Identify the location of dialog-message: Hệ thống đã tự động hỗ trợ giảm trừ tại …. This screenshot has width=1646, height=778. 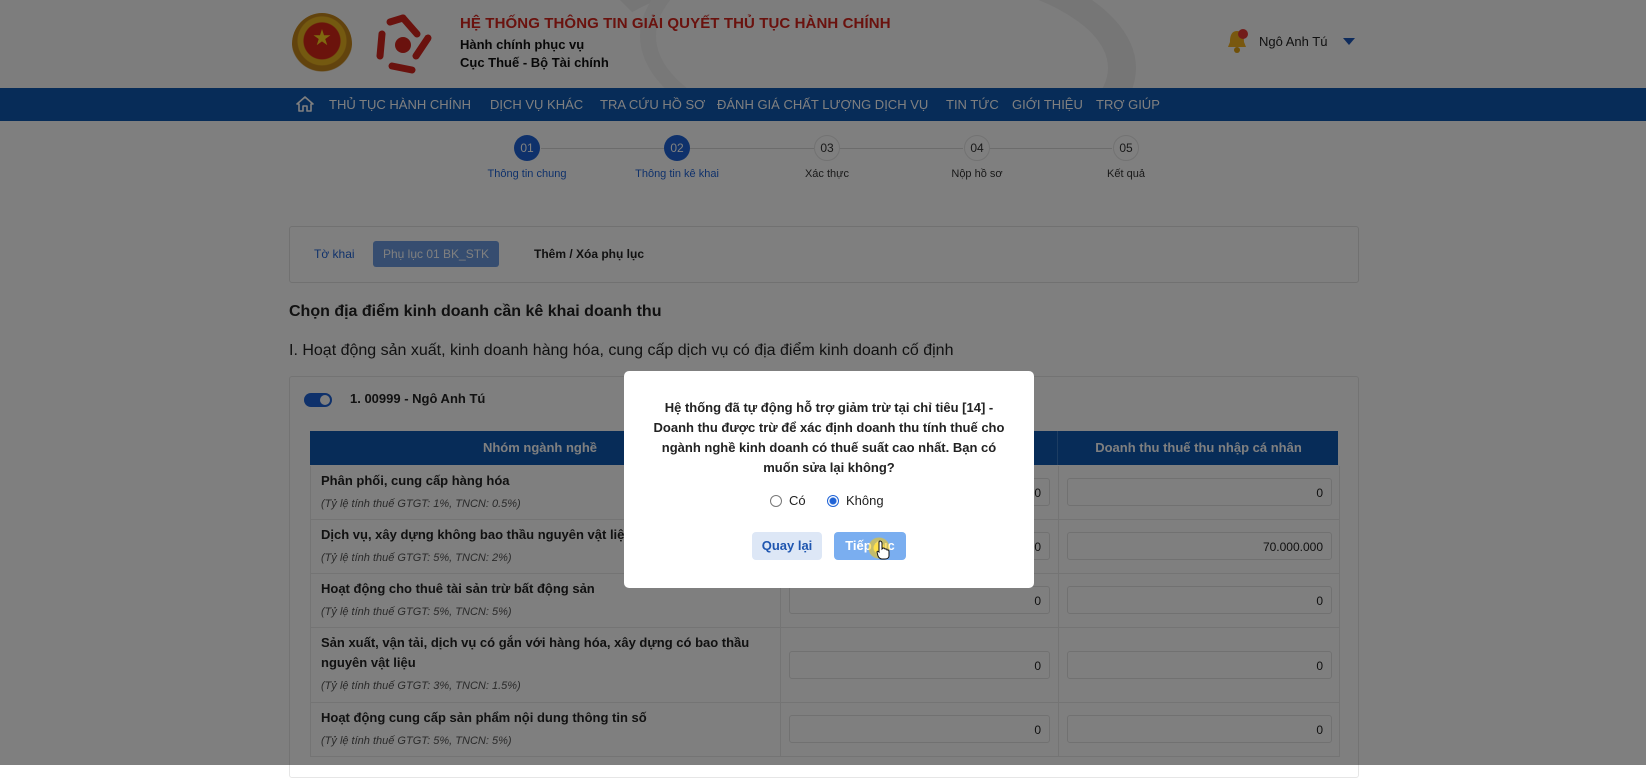
(829, 437).